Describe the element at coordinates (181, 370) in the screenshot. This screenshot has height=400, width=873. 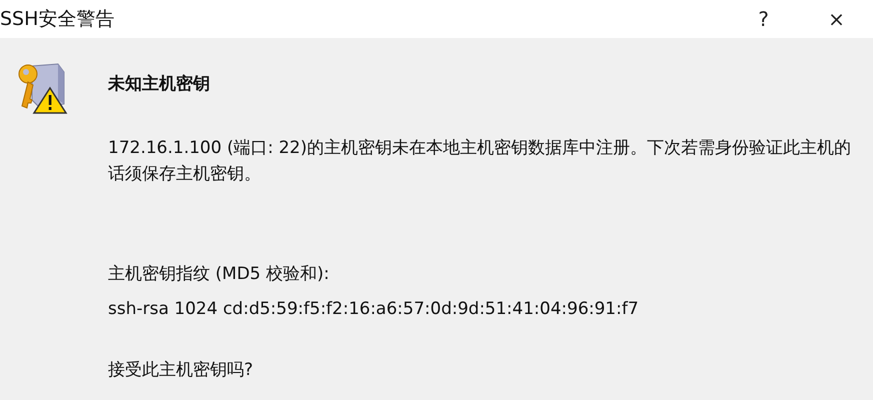
I see `question-text: 接受此主机密钥吗?` at that location.